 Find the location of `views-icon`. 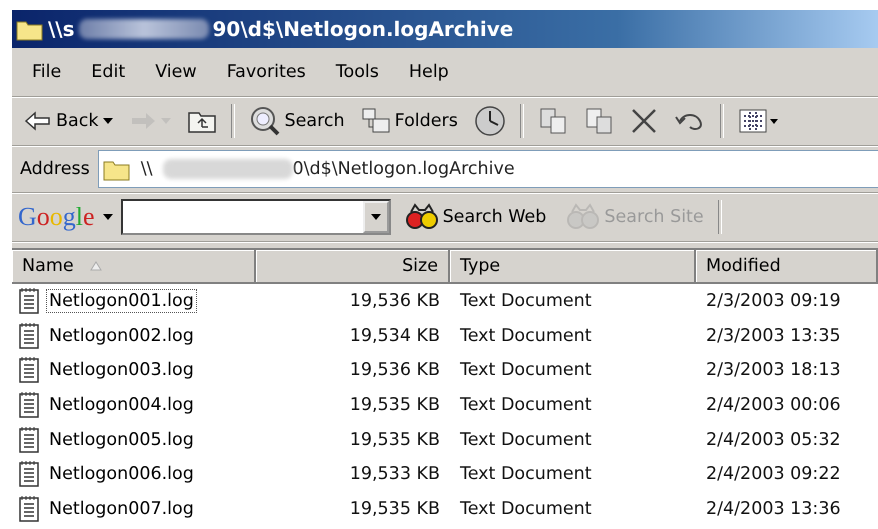

views-icon is located at coordinates (759, 121).